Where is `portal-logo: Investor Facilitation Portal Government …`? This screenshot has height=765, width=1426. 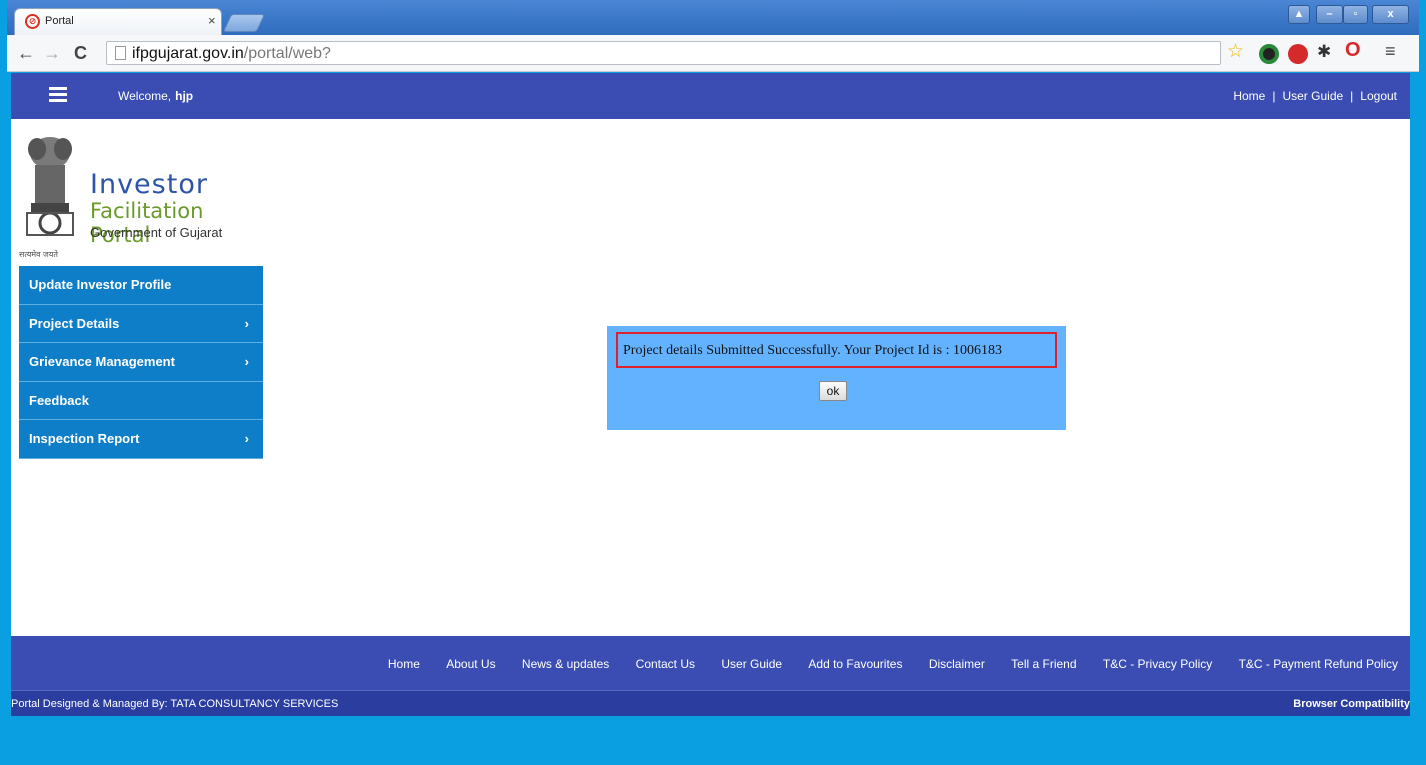 portal-logo: Investor Facilitation Portal Government … is located at coordinates (140, 194).